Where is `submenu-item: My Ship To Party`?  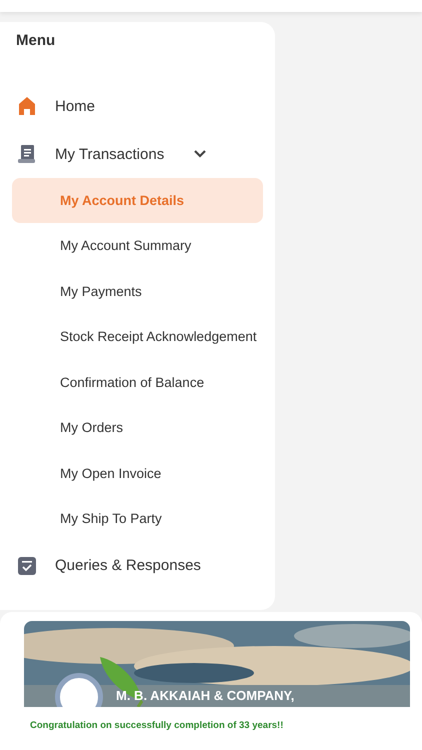
submenu-item: My Ship To Party is located at coordinates (137, 519).